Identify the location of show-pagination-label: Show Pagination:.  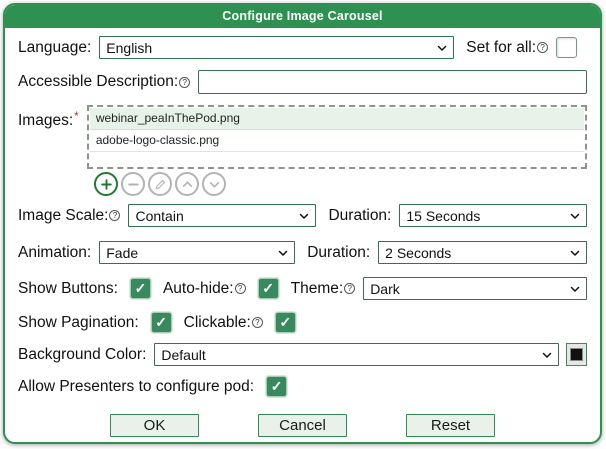
(78, 322).